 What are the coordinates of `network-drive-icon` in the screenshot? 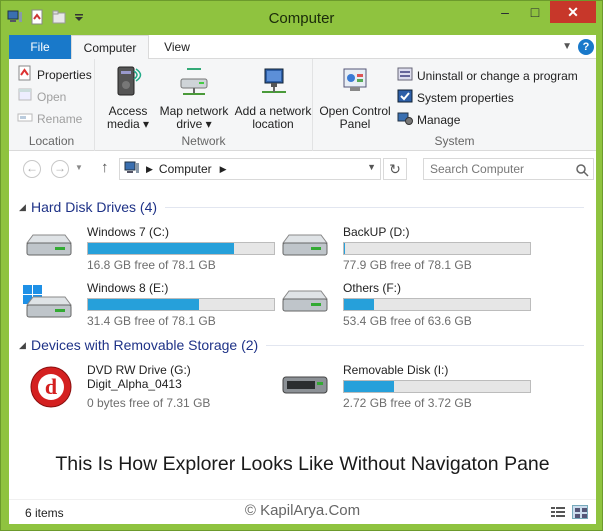 It's located at (194, 83).